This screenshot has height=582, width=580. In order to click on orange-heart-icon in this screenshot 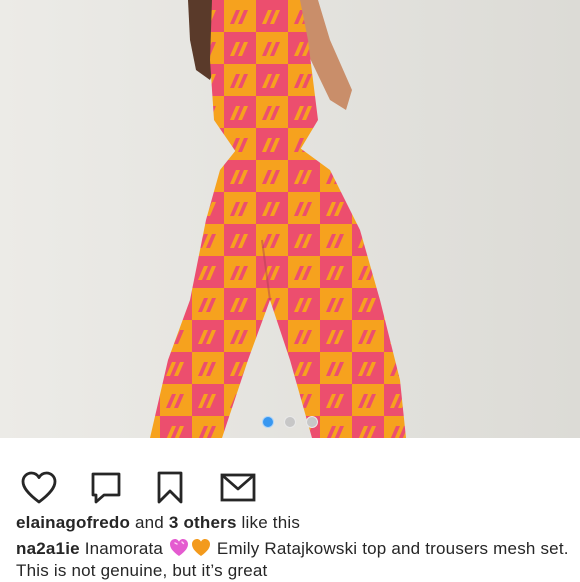, I will do `click(200, 547)`.